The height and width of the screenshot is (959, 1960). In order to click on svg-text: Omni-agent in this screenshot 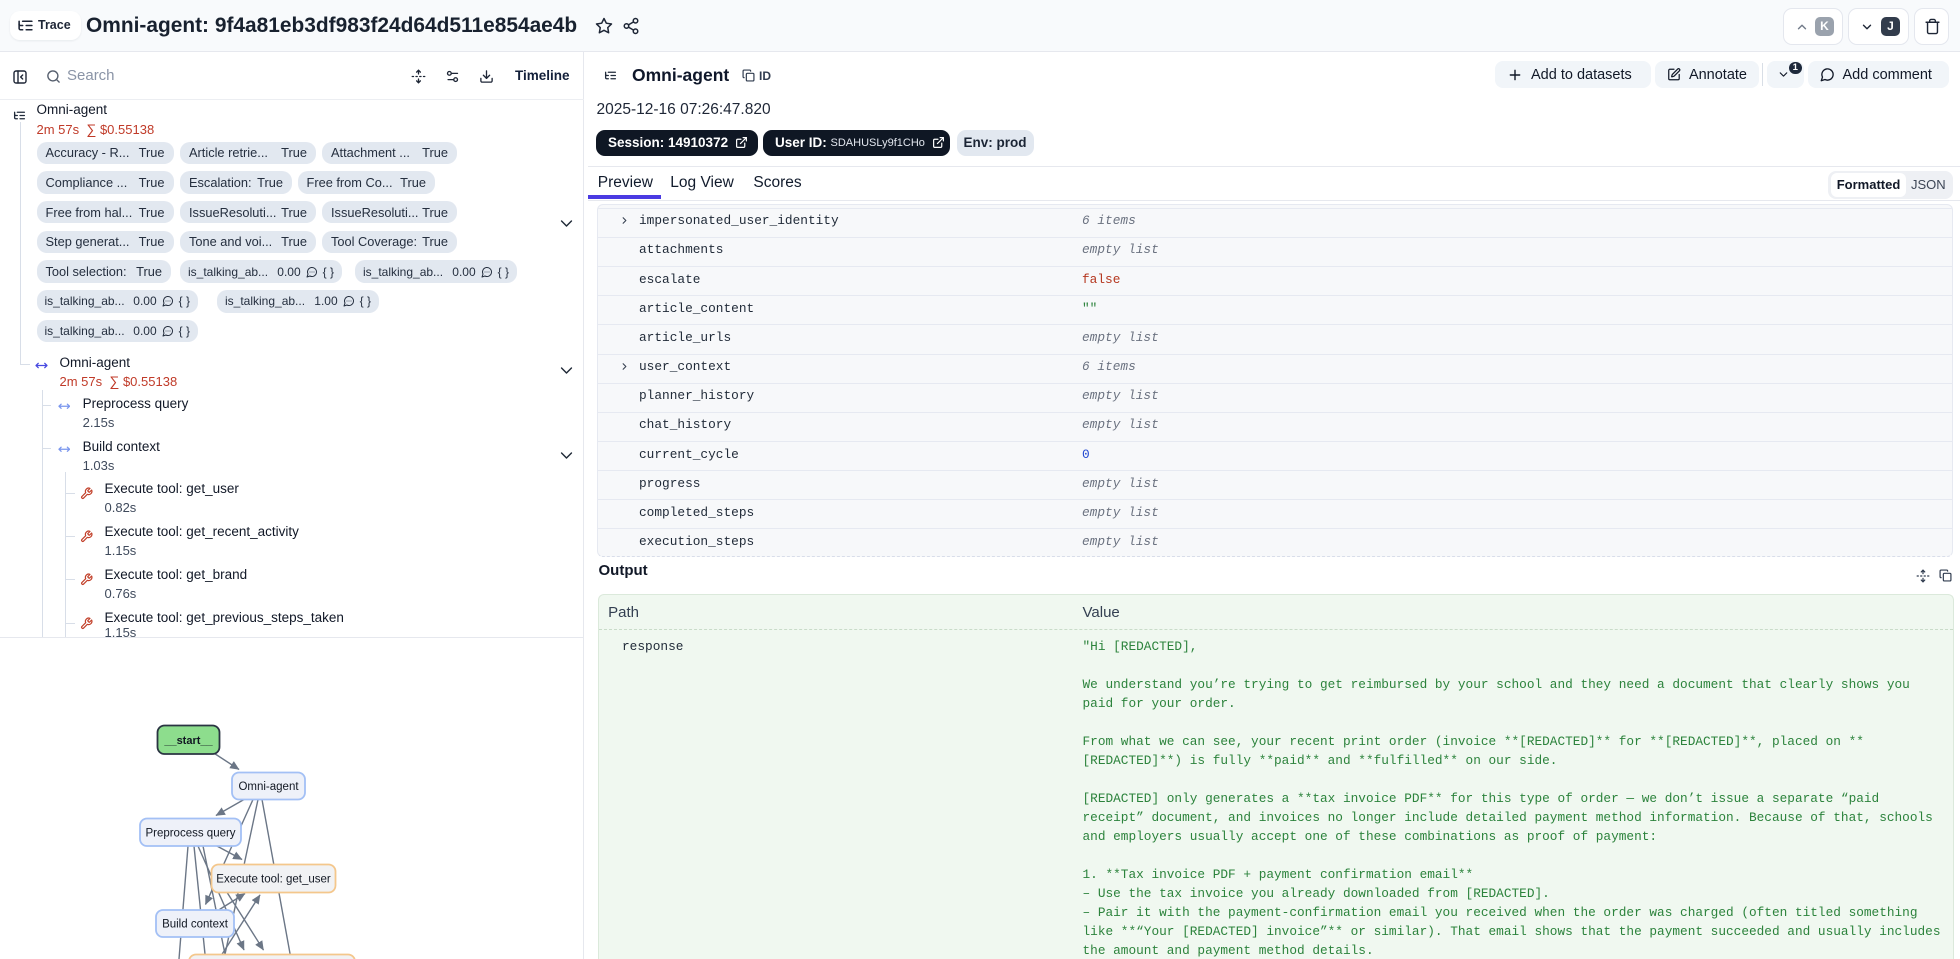, I will do `click(268, 787)`.